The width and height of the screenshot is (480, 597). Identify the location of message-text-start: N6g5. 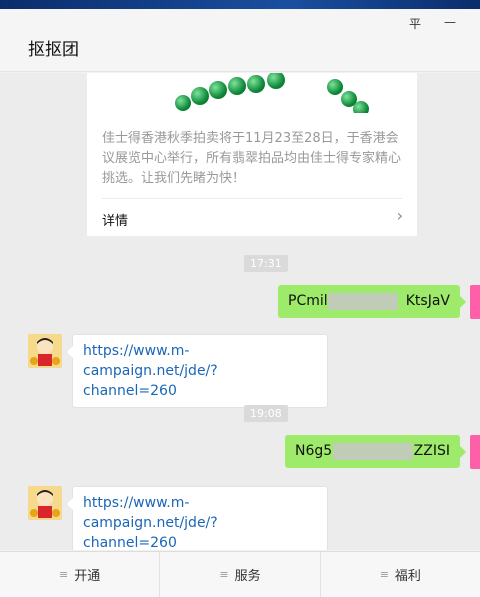
(314, 451).